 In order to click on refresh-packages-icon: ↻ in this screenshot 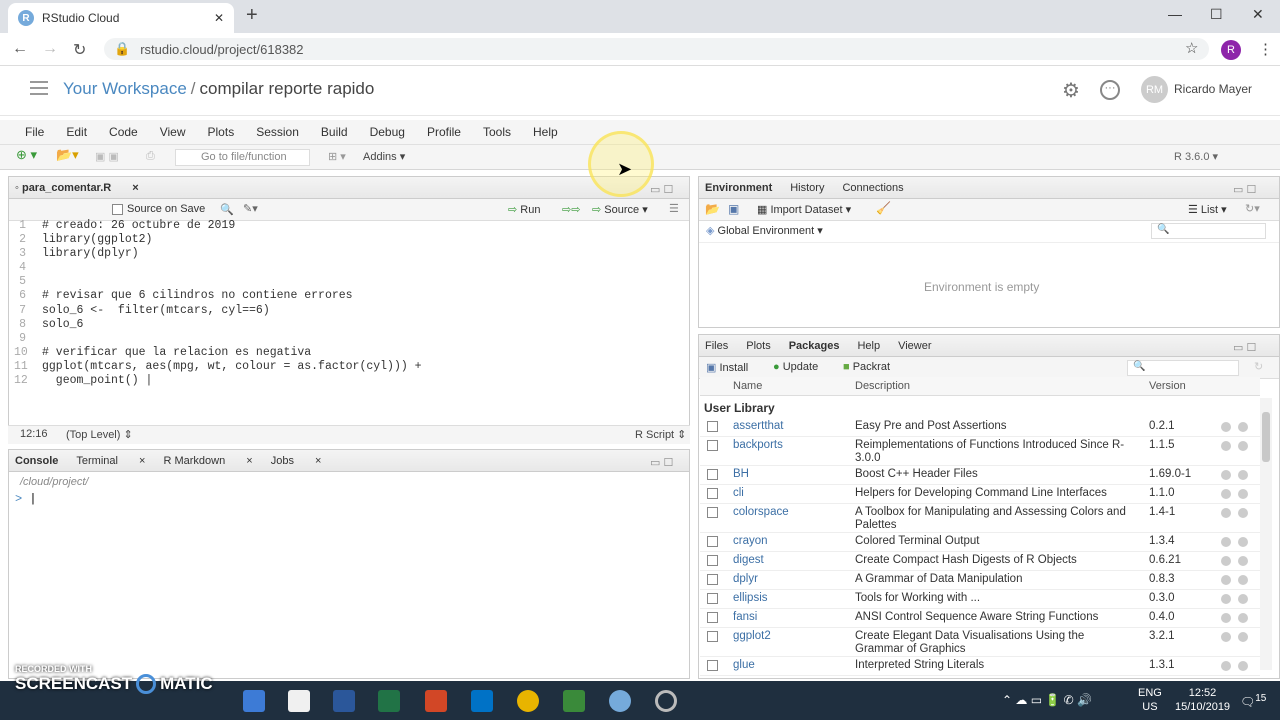, I will do `click(1258, 366)`.